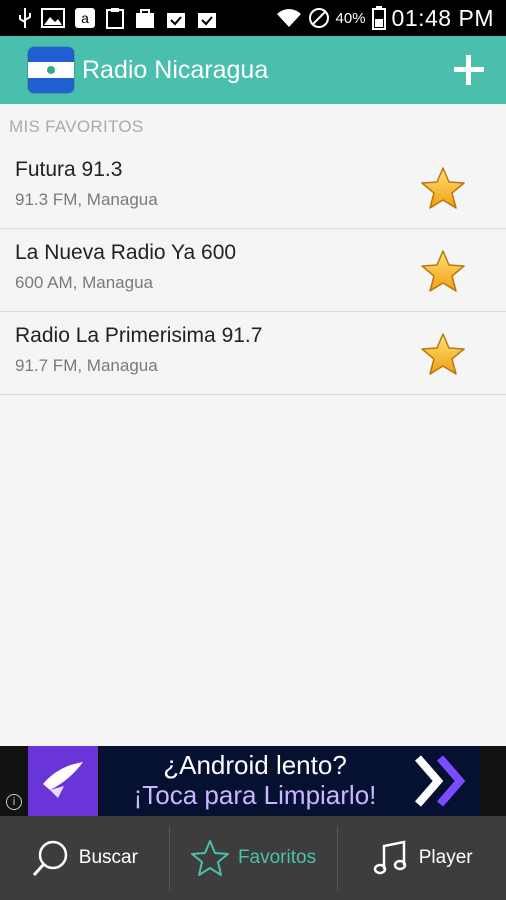 The width and height of the screenshot is (506, 900). I want to click on star-outline-icon, so click(210, 858).